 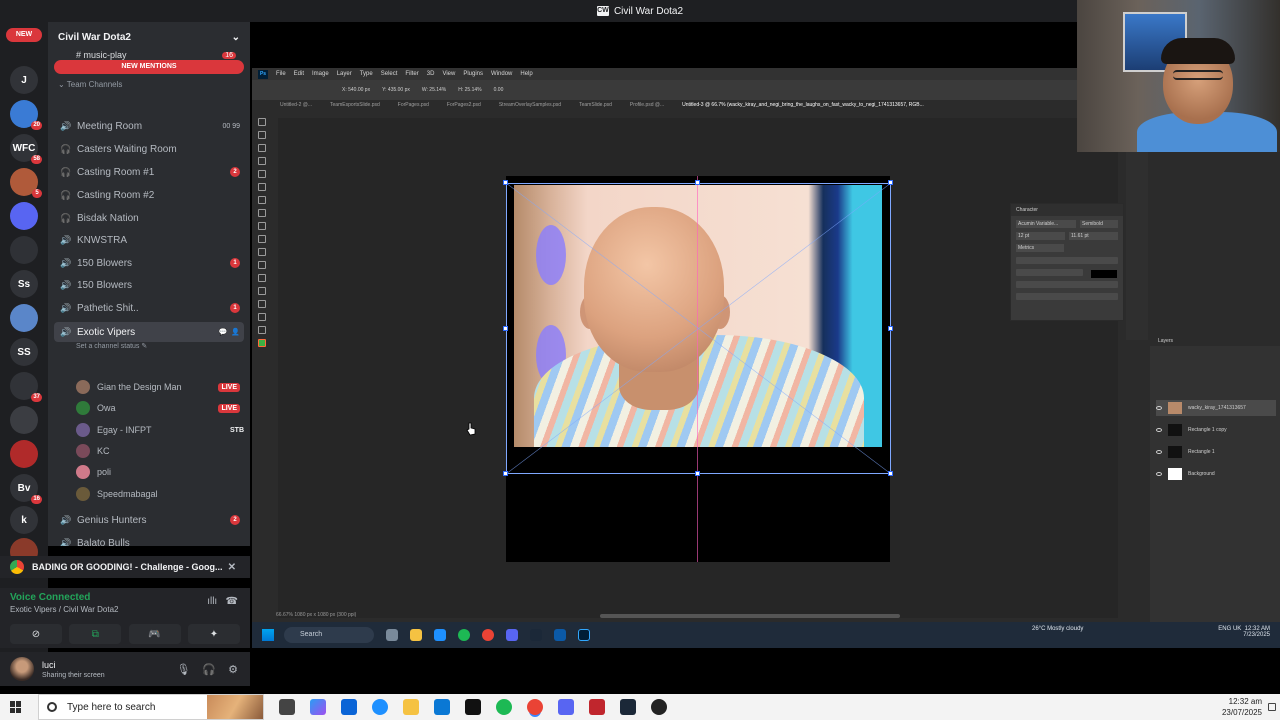 I want to click on hand-tool-icon, so click(x=262, y=304).